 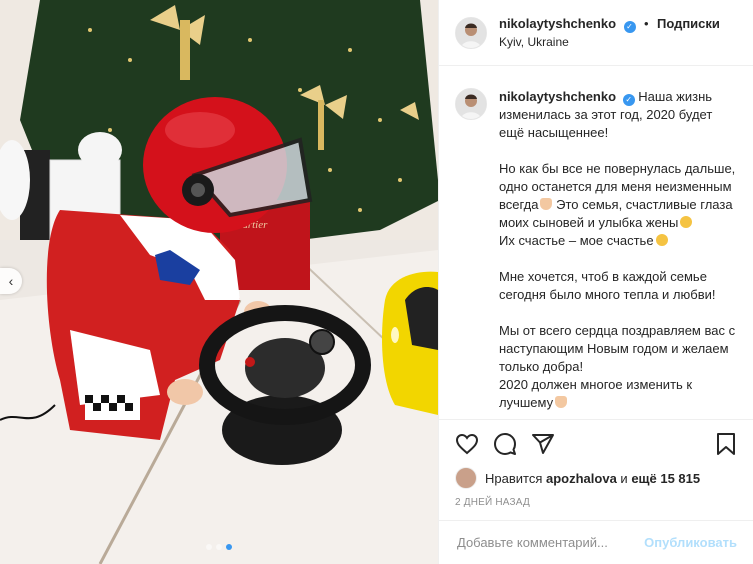 What do you see at coordinates (576, 240) in the screenshot?
I see `caption-line: Их счастье – мое счастье` at bounding box center [576, 240].